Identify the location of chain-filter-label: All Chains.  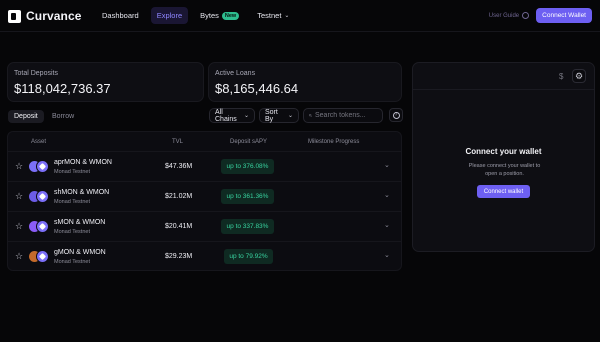
(226, 115).